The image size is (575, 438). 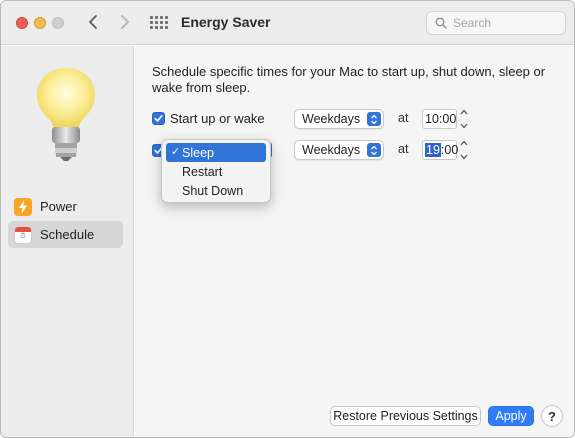 I want to click on sidebar-item-label: Schedule, so click(x=67, y=234).